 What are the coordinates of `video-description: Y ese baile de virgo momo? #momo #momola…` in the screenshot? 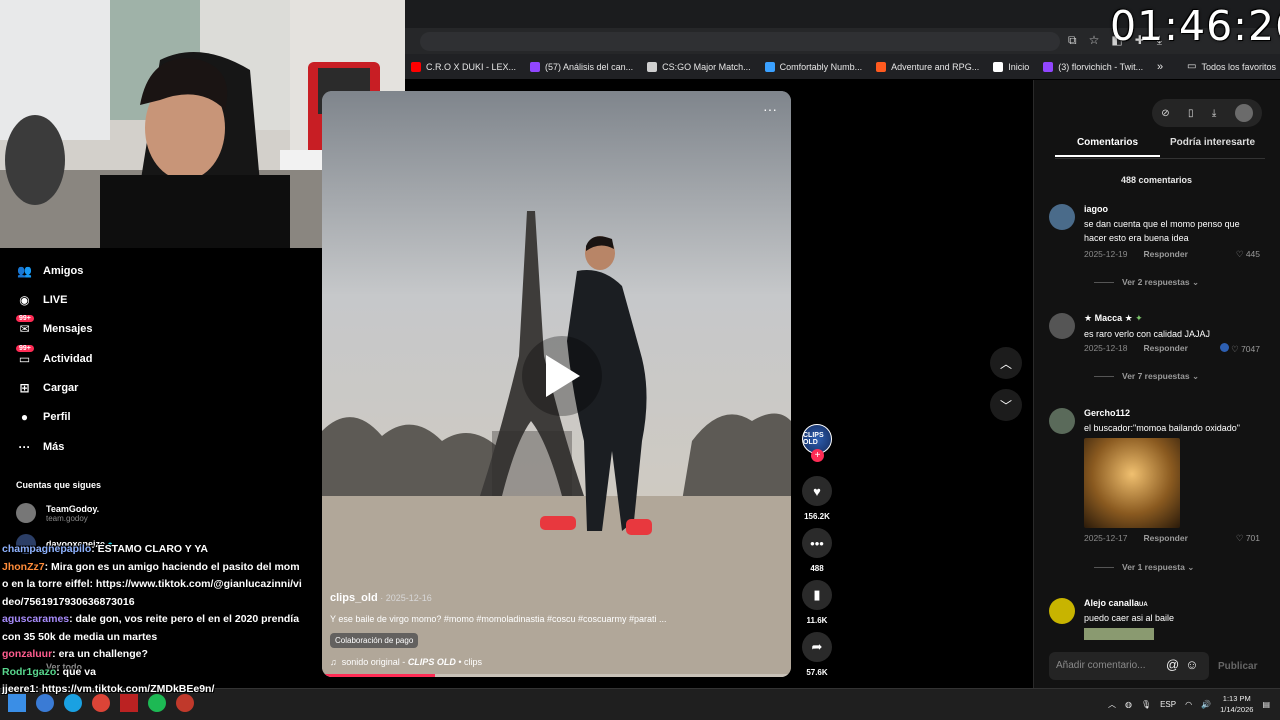 It's located at (550, 619).